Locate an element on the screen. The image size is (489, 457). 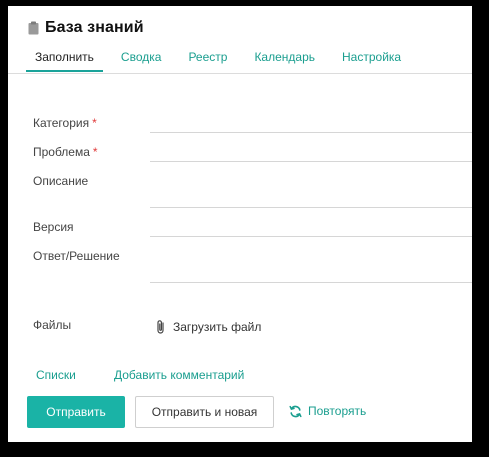
category-label-text: Категория is located at coordinates (61, 123).